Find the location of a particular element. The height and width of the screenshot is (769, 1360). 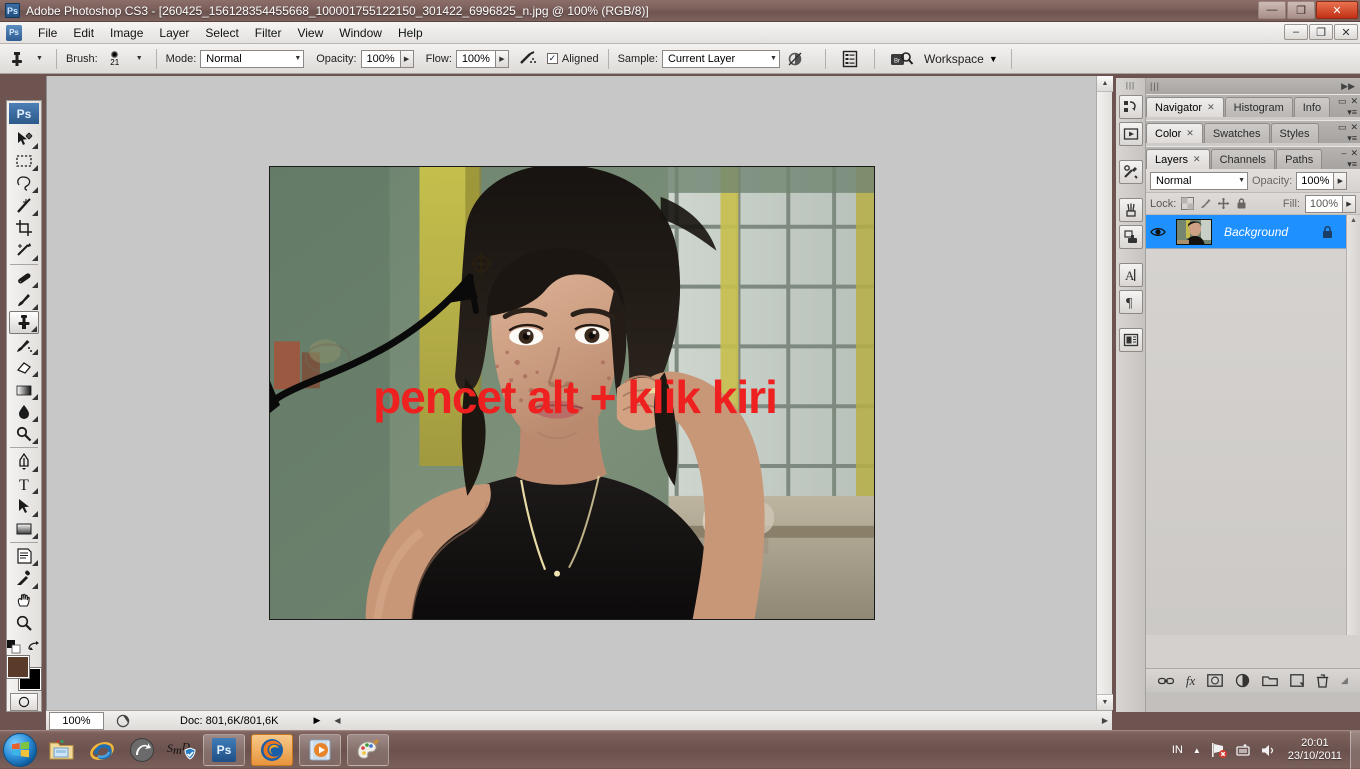

minimize-button: — is located at coordinates (1272, 10).